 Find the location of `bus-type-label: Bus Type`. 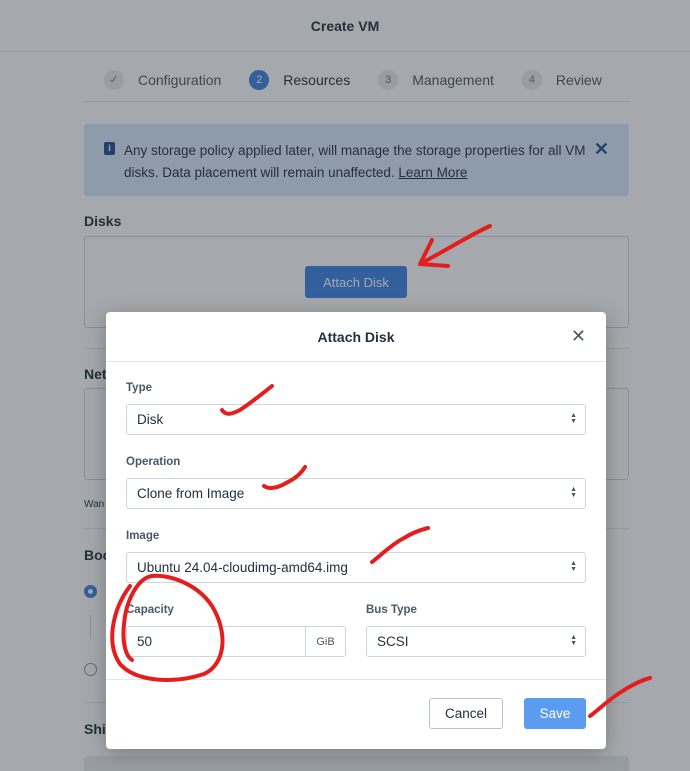

bus-type-label: Bus Type is located at coordinates (391, 610).